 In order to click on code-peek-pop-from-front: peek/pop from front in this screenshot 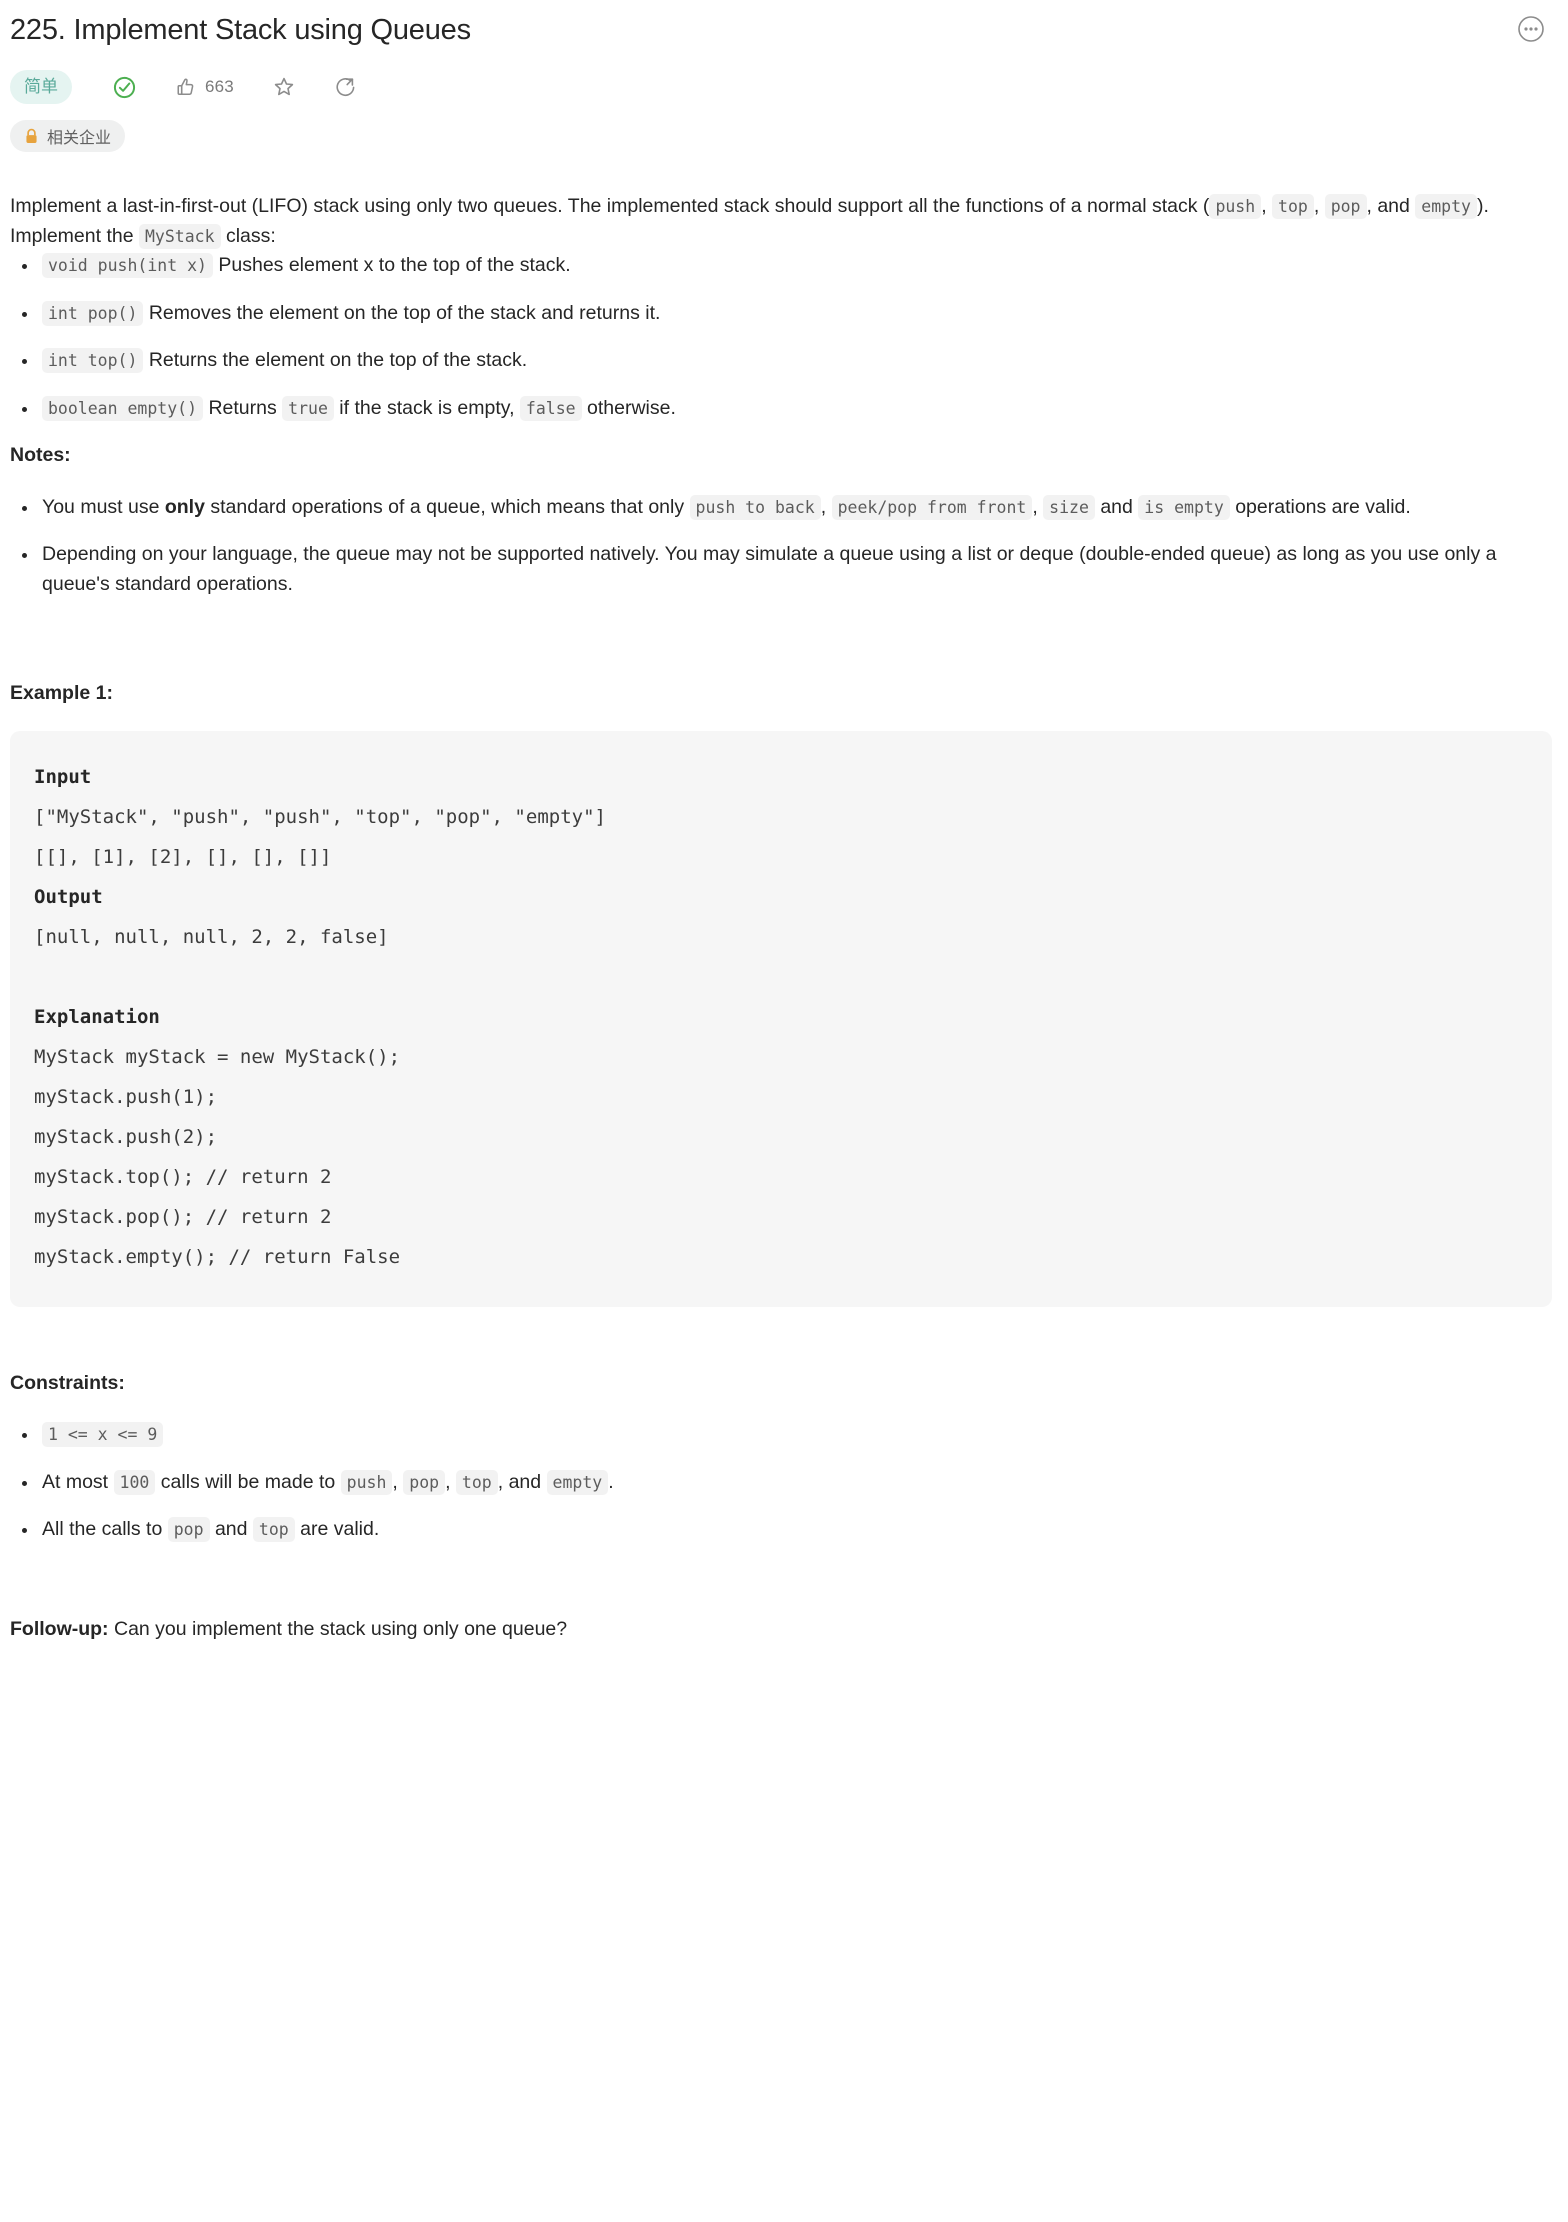, I will do `click(932, 507)`.